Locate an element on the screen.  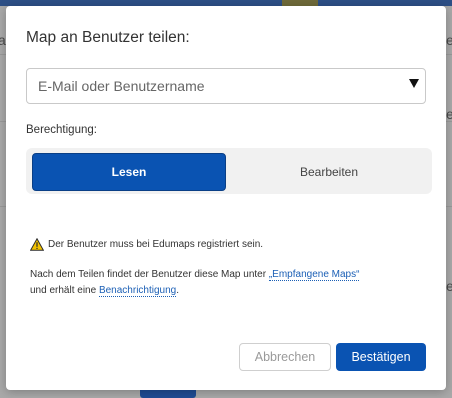
cancel-button: Abbrechen is located at coordinates (285, 357).